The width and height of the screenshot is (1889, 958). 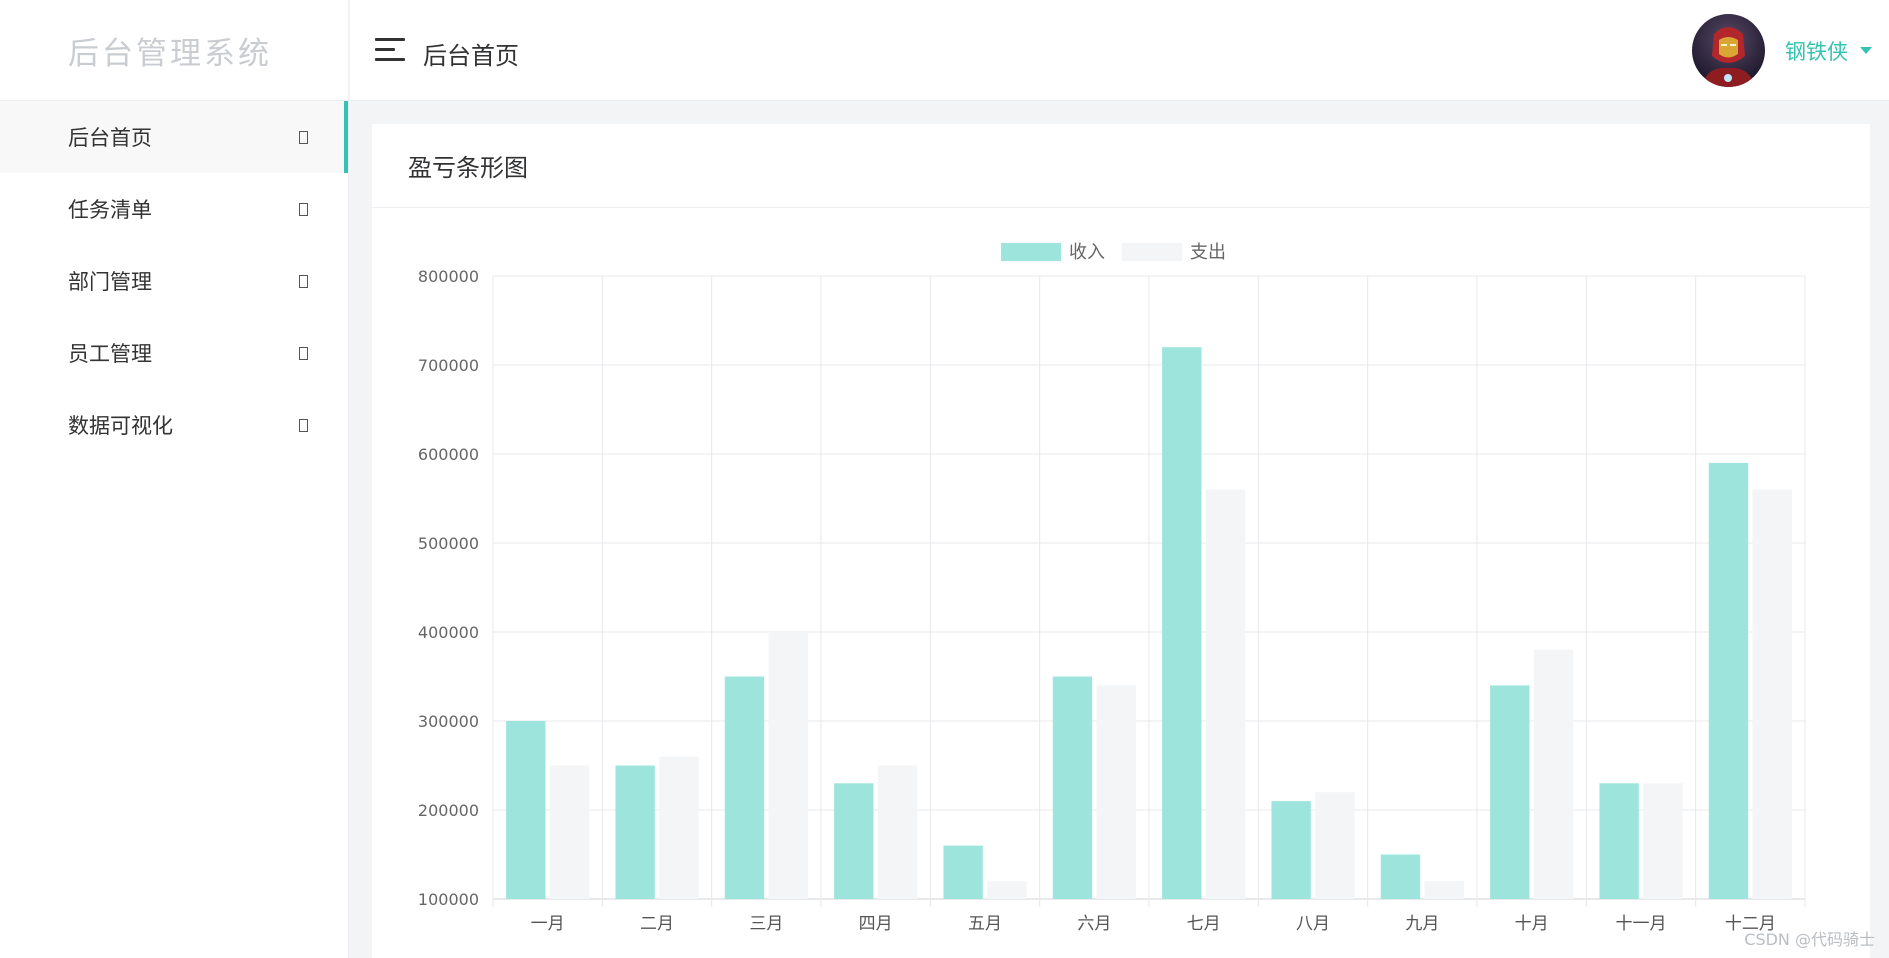 What do you see at coordinates (876, 924) in the screenshot?
I see `x-tick-label: 四月` at bounding box center [876, 924].